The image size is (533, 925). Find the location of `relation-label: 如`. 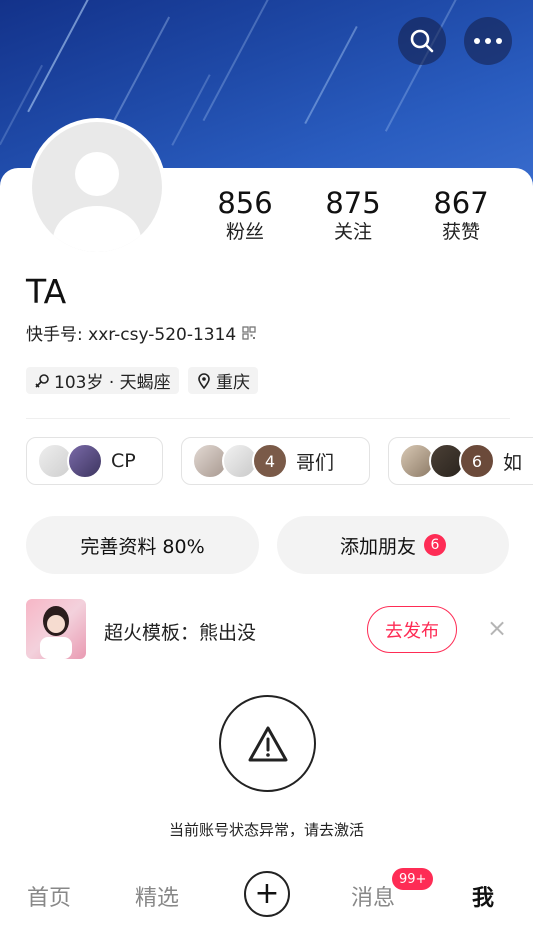

relation-label: 如 is located at coordinates (513, 462).